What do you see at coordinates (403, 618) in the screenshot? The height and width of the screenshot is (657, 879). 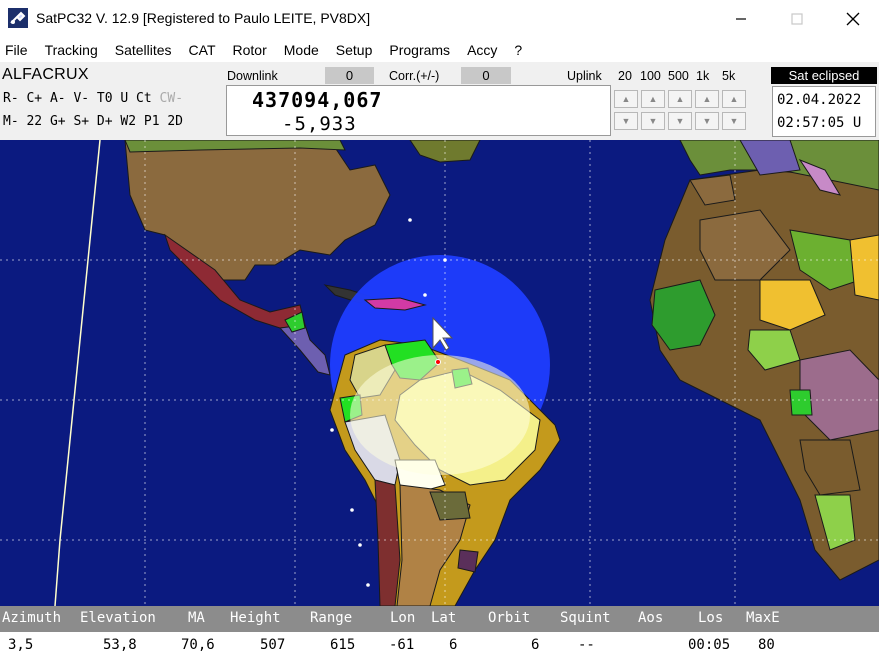 I see `header-lon: Lon` at bounding box center [403, 618].